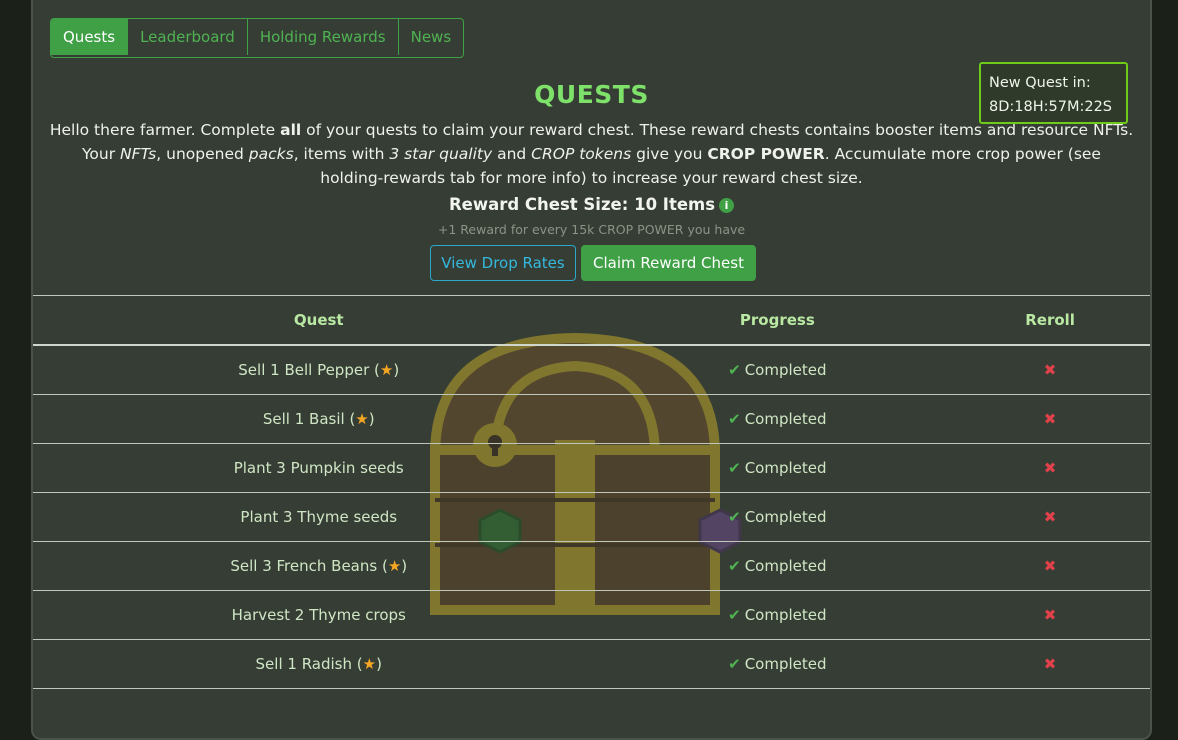 The width and height of the screenshot is (1178, 740). I want to click on tab-quests: Quests, so click(90, 37).